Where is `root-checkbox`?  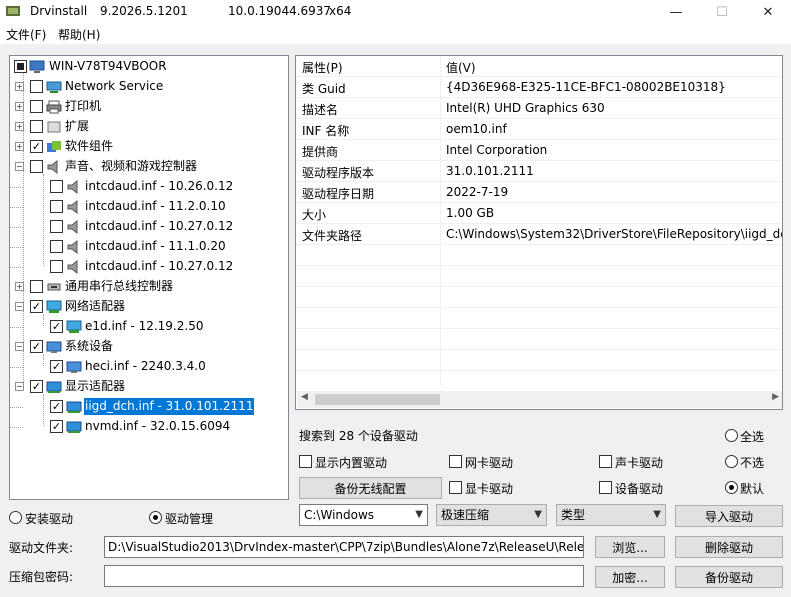 root-checkbox is located at coordinates (20, 66).